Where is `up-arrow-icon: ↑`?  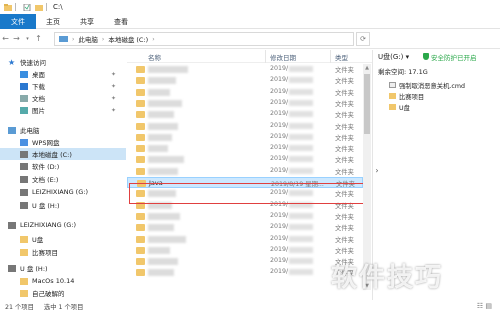
up-arrow-icon: ↑ is located at coordinates (38, 38).